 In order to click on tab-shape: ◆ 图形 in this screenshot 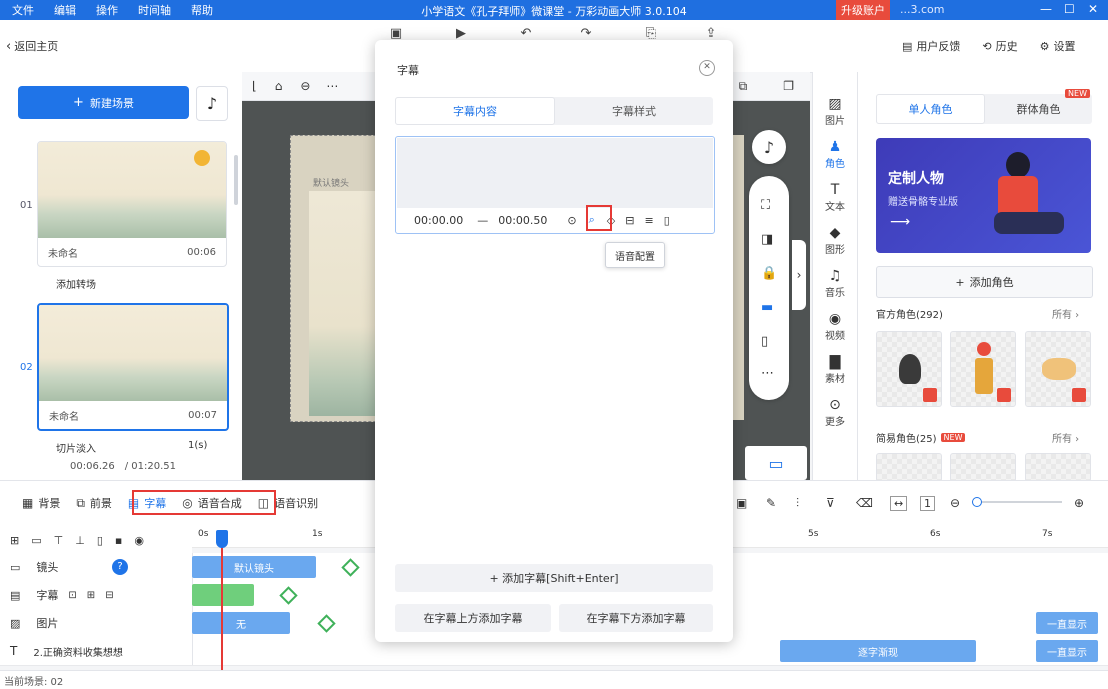, I will do `click(835, 240)`.